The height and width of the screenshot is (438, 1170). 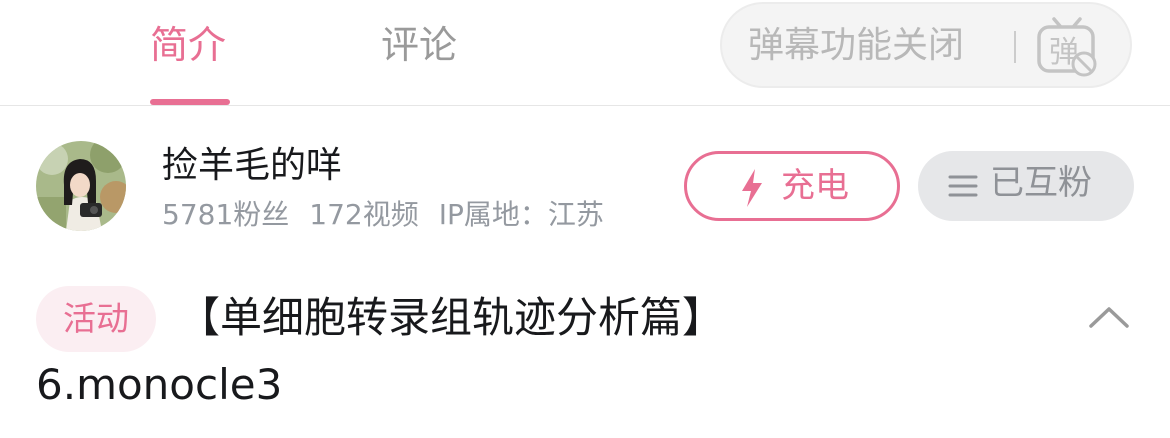 I want to click on follow-status-label: 已互粉, so click(x=1041, y=183).